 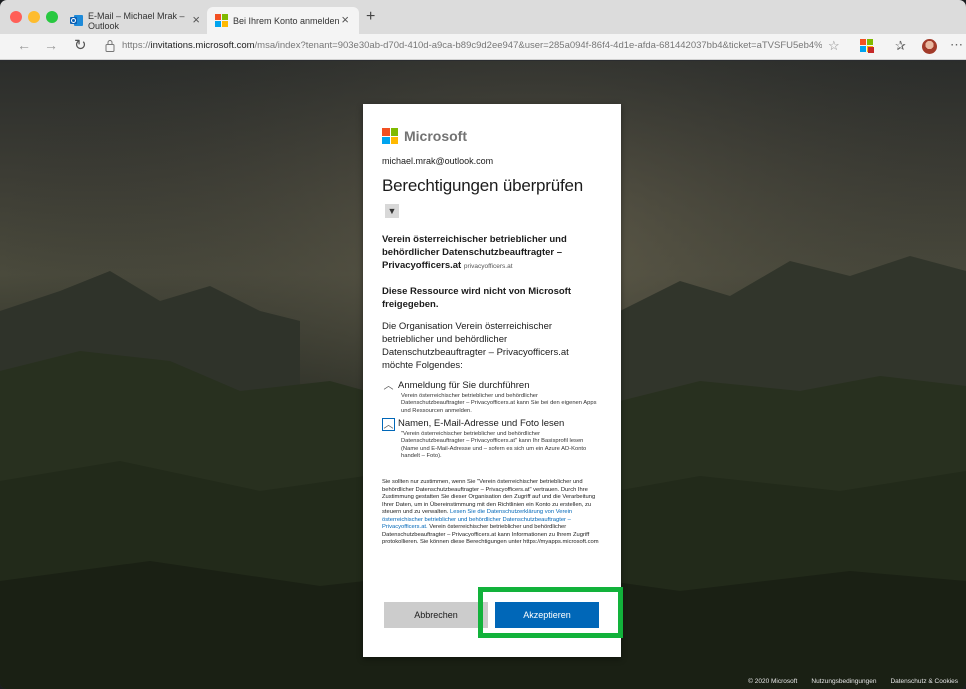 What do you see at coordinates (24, 45) in the screenshot?
I see `back-icon: ←` at bounding box center [24, 45].